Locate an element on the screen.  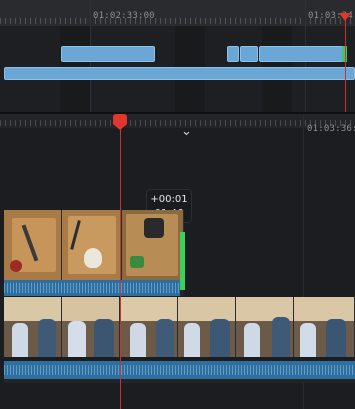
overview-ruler-ticks is located at coordinates (177, 21).